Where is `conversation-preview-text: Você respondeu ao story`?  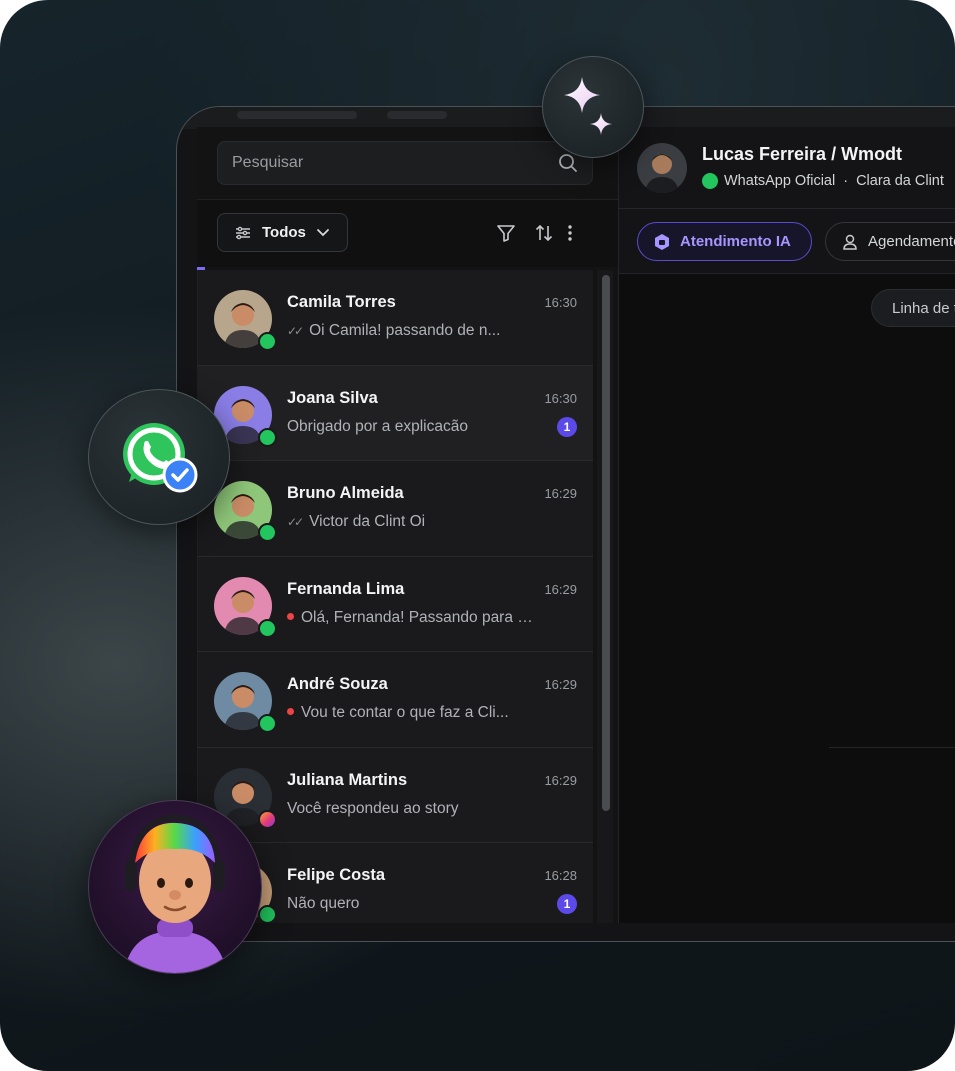 conversation-preview-text: Você respondeu ao story is located at coordinates (373, 808).